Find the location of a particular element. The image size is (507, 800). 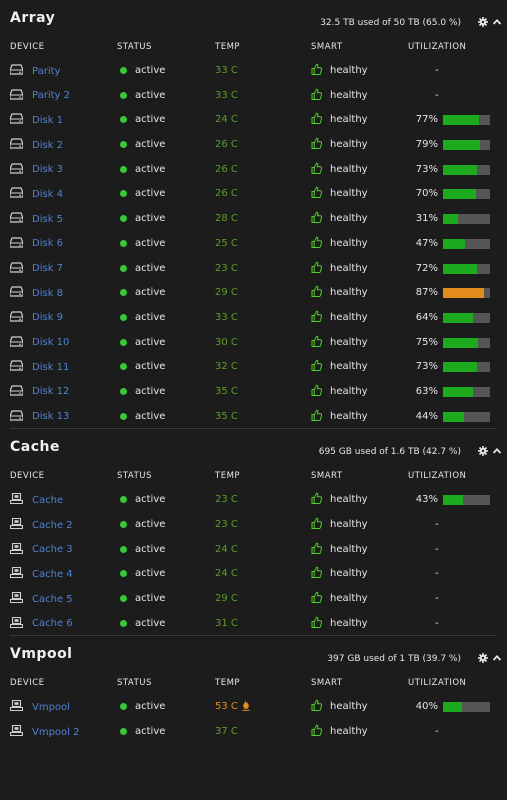

utilization-percent: 73% is located at coordinates (426, 367).